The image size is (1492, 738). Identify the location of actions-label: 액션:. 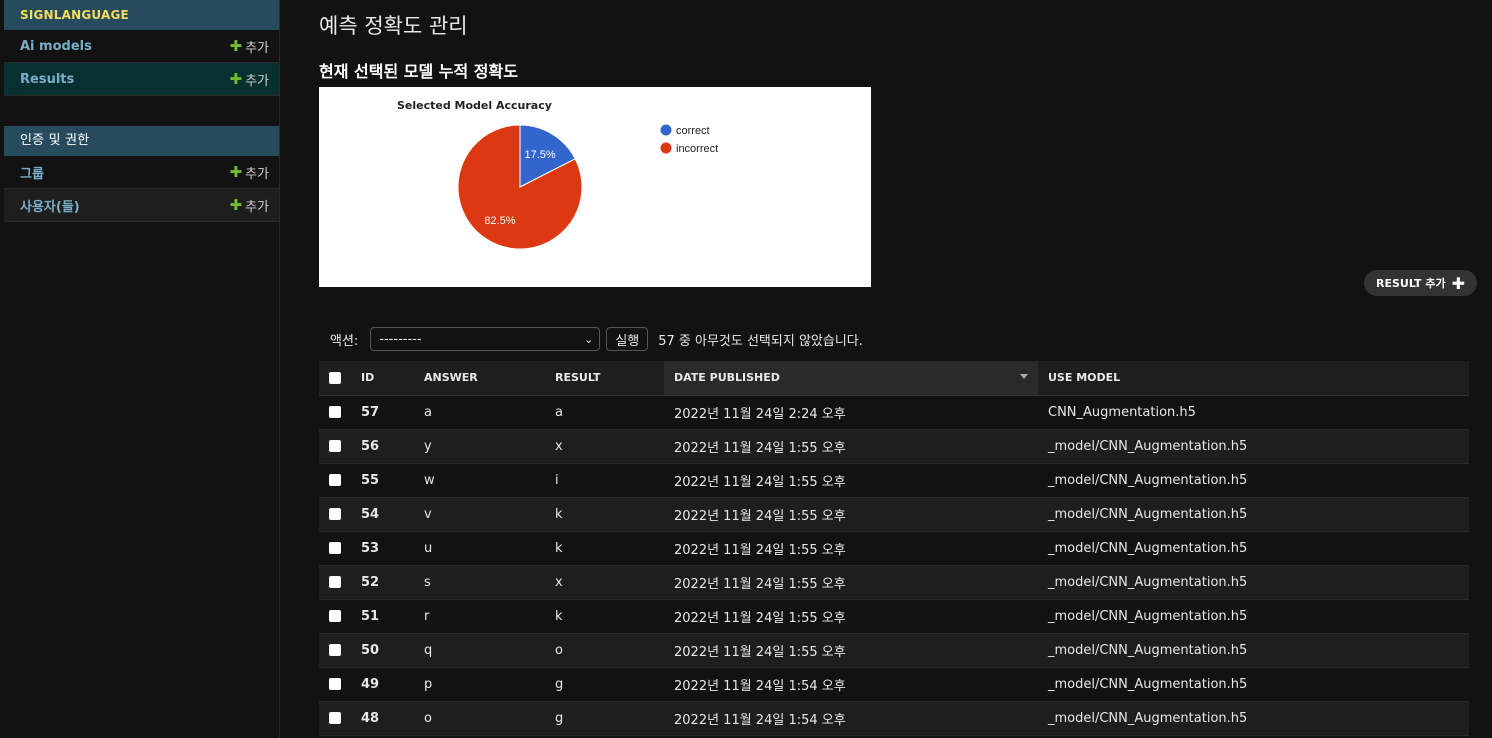
(344, 341).